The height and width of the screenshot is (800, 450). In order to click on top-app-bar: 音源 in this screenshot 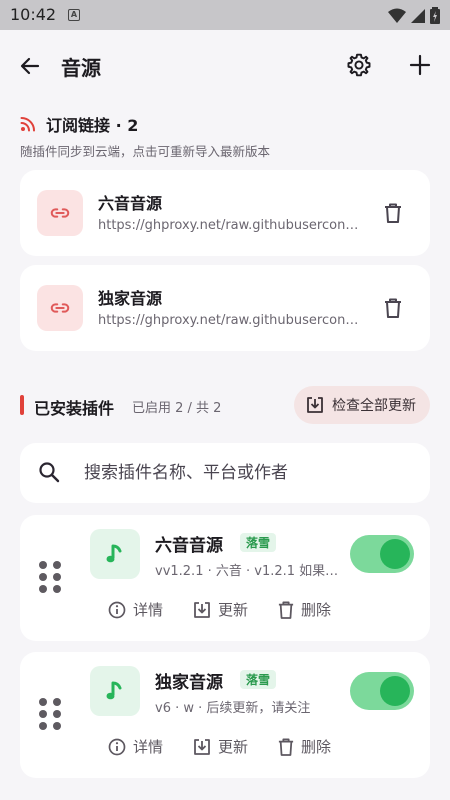, I will do `click(225, 65)`.